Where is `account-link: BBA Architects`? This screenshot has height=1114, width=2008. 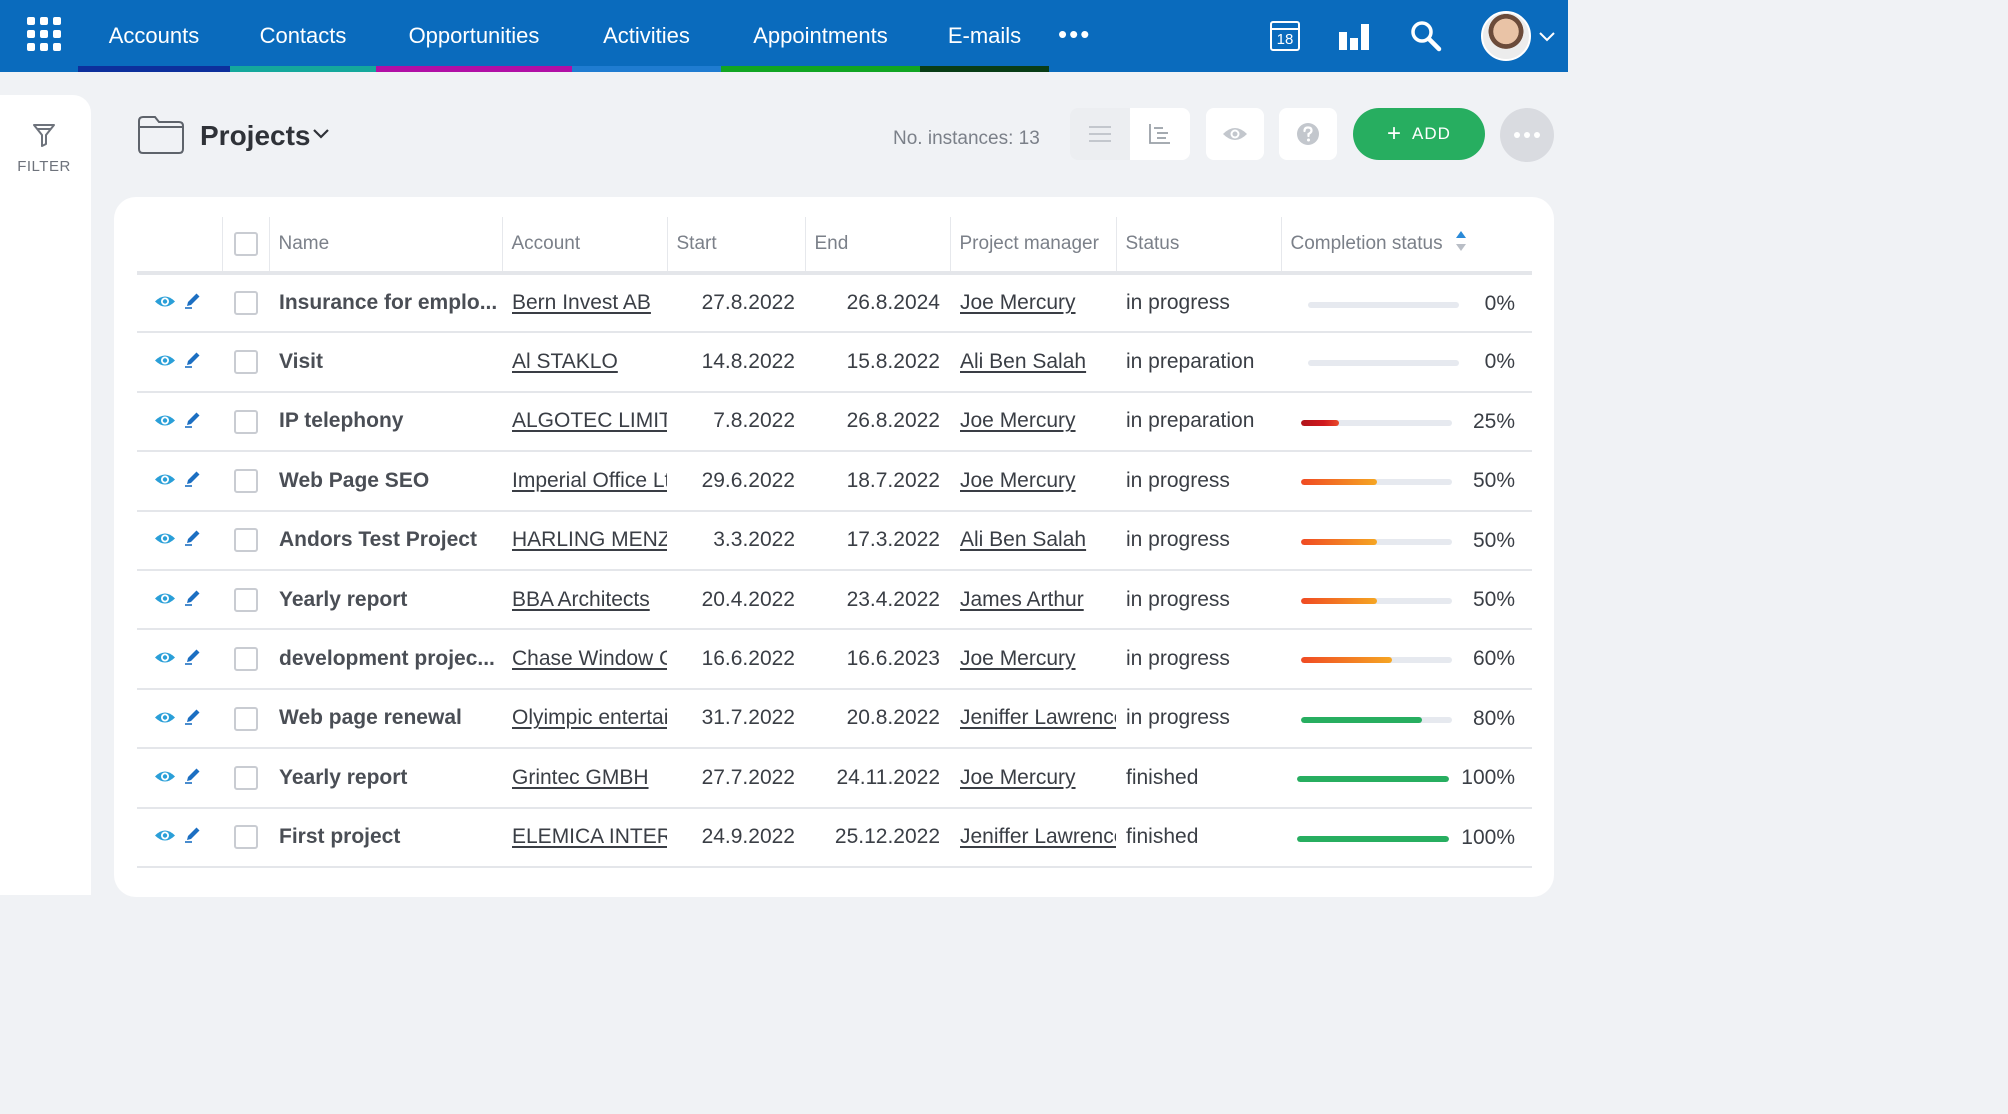 account-link: BBA Architects is located at coordinates (581, 599).